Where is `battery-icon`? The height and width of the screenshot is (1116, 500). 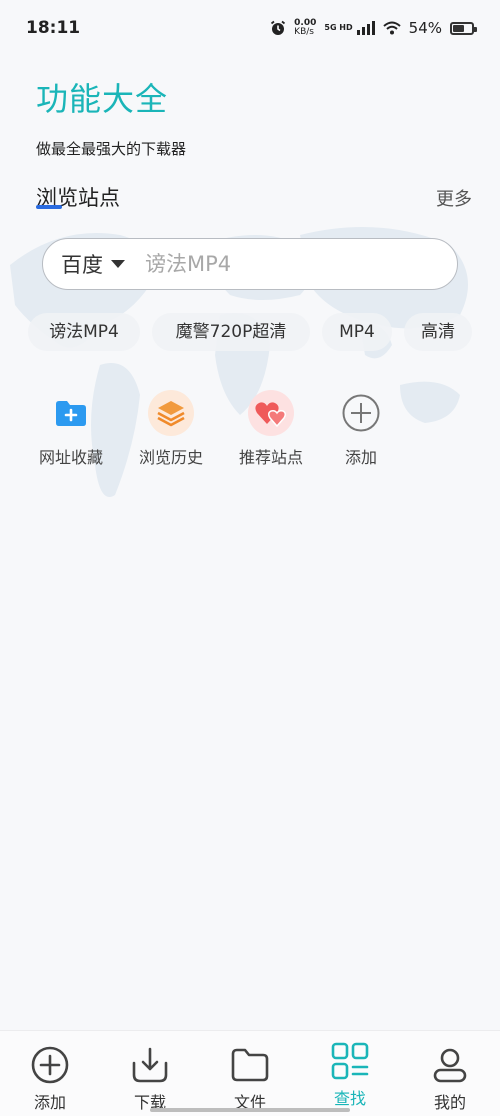 battery-icon is located at coordinates (463, 28).